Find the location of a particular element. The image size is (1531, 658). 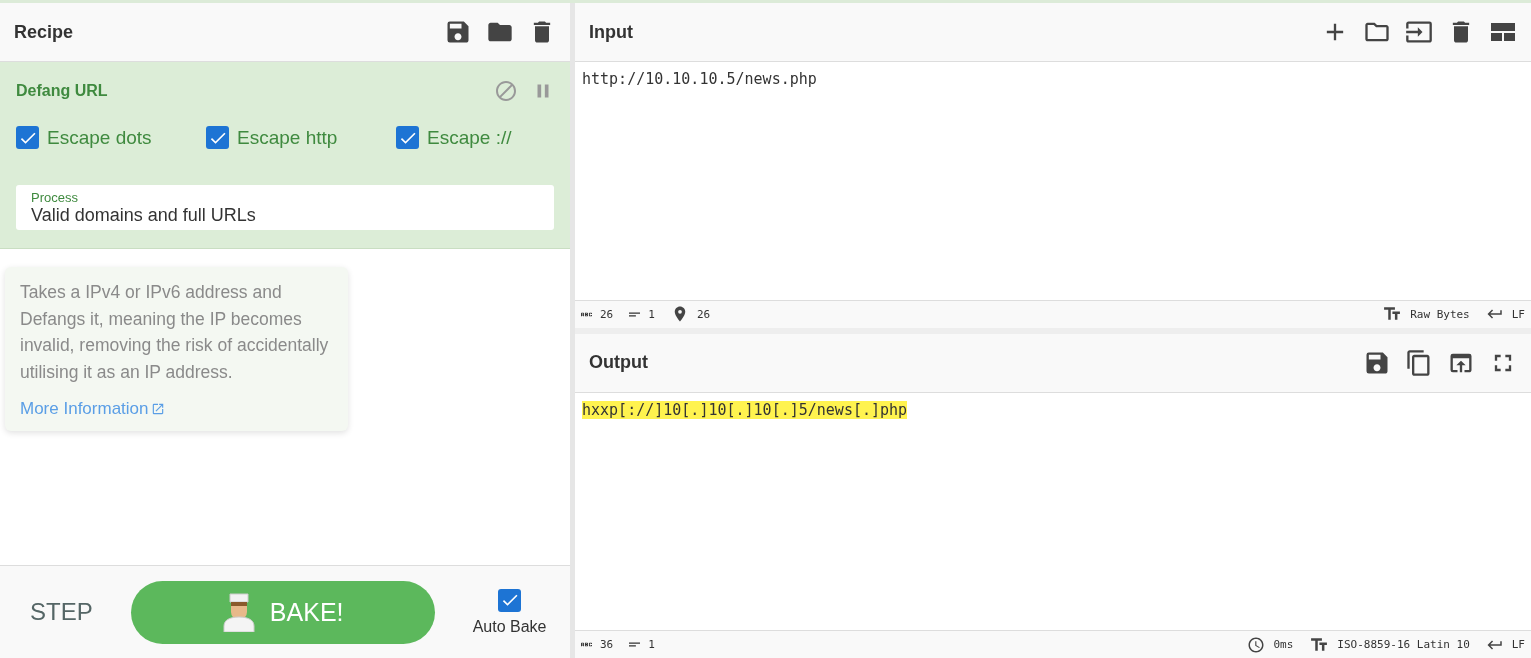

input-title: Input is located at coordinates (611, 32).